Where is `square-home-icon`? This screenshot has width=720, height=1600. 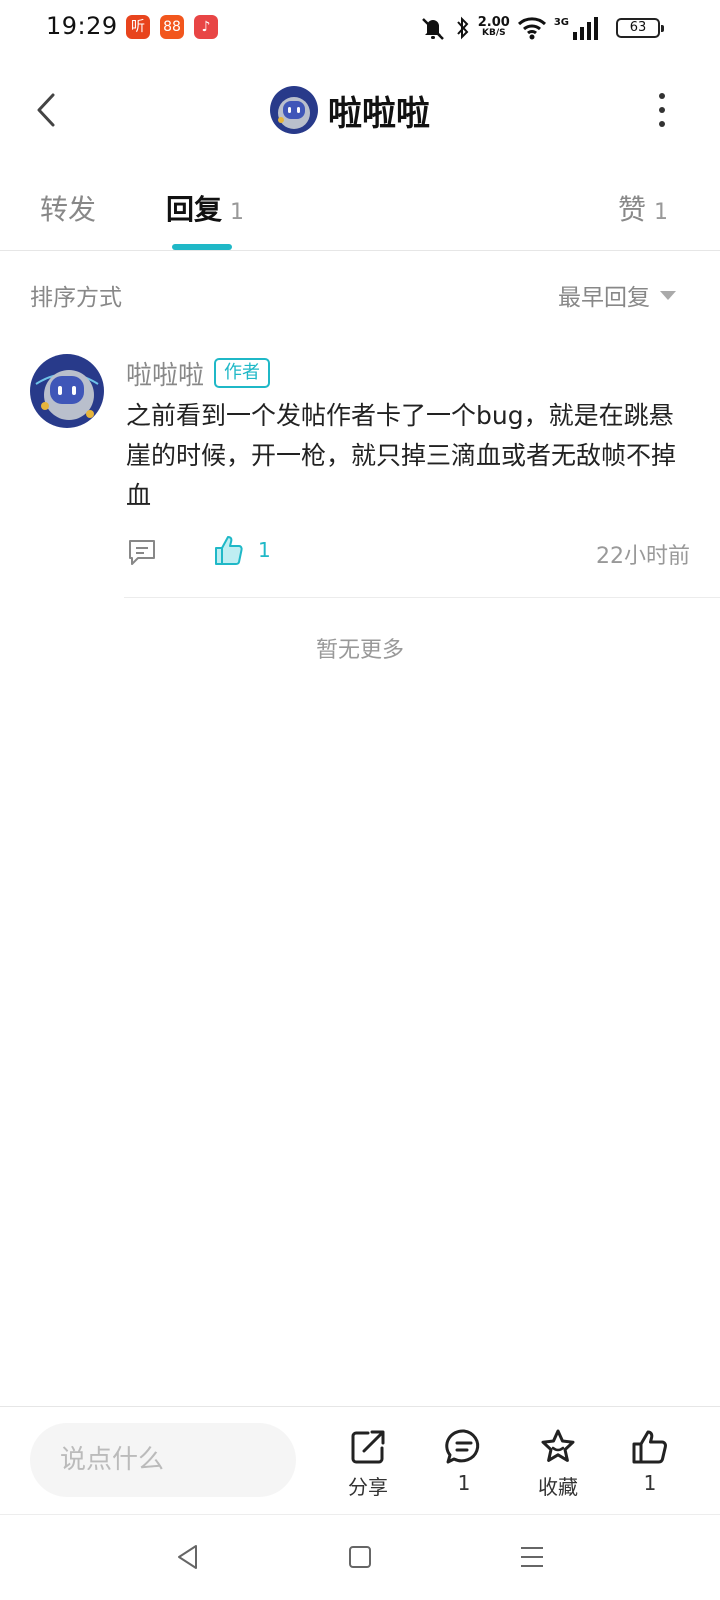
square-home-icon is located at coordinates (360, 1557).